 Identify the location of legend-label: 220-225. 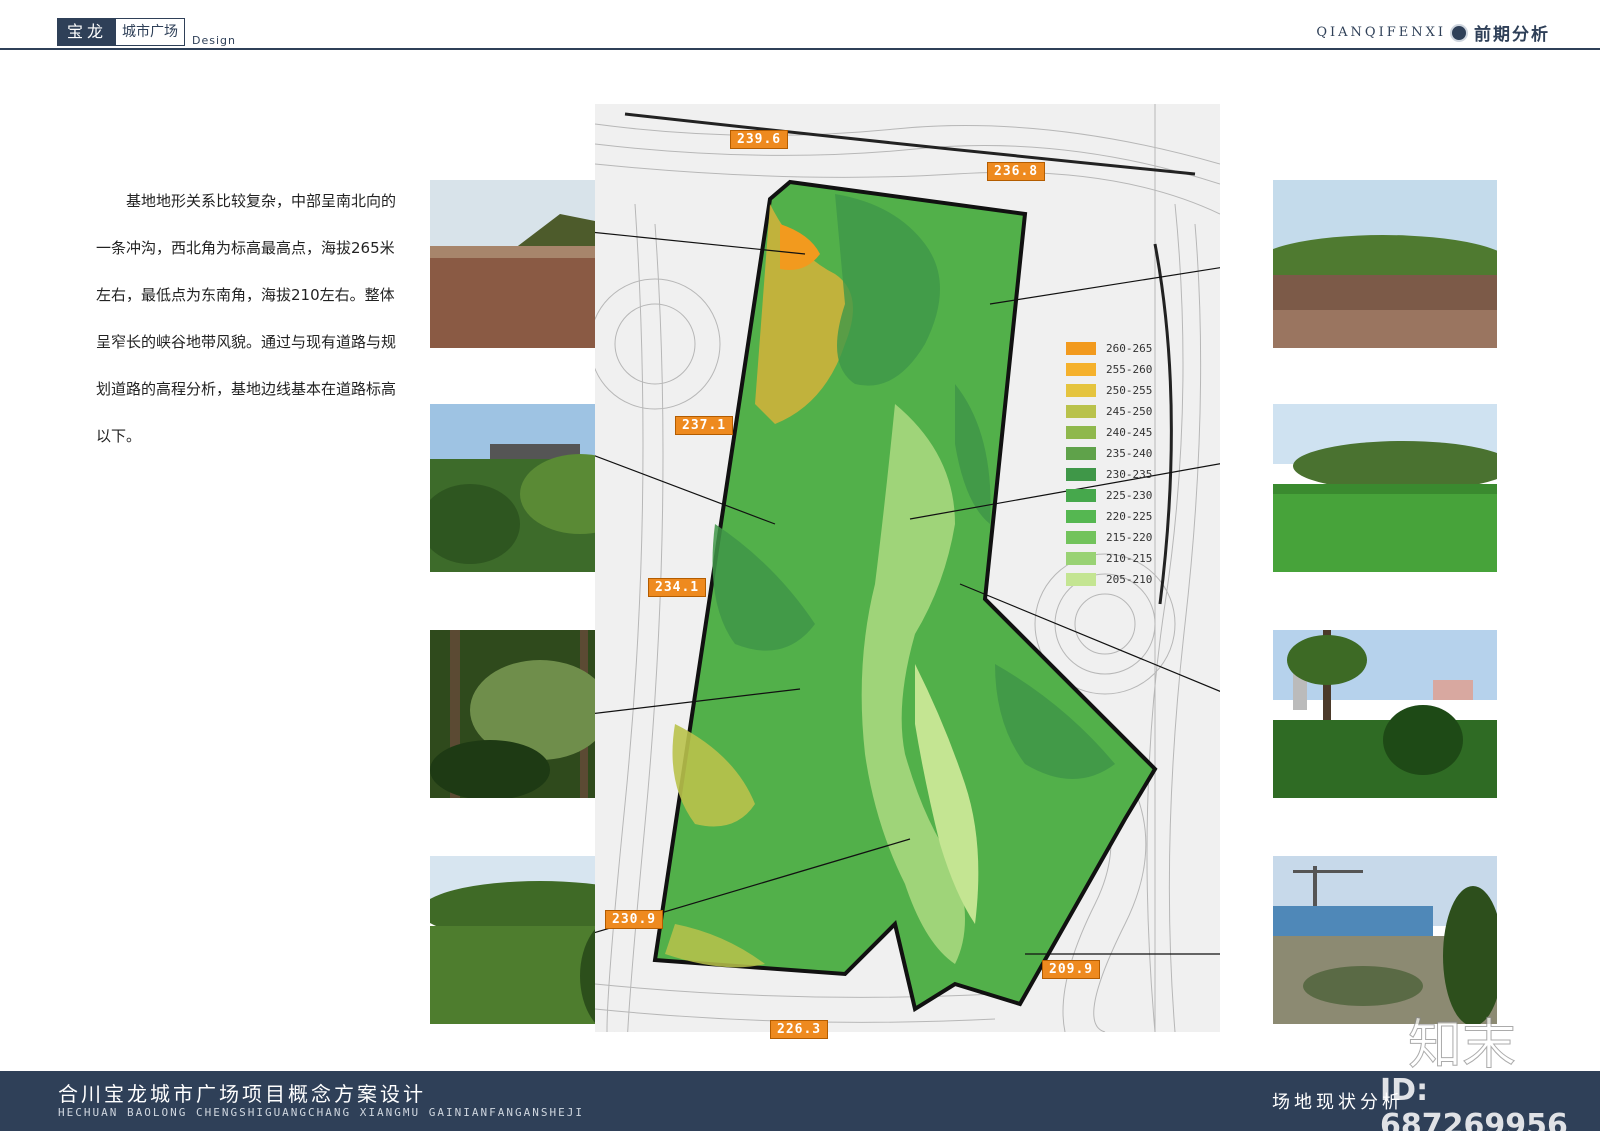
(1129, 516).